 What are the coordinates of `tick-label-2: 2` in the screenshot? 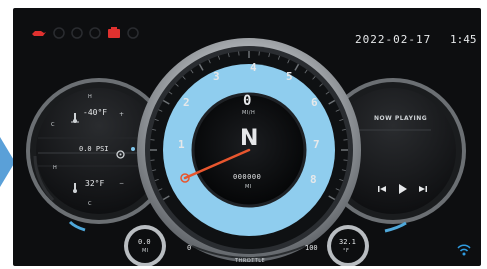 It's located at (186, 102).